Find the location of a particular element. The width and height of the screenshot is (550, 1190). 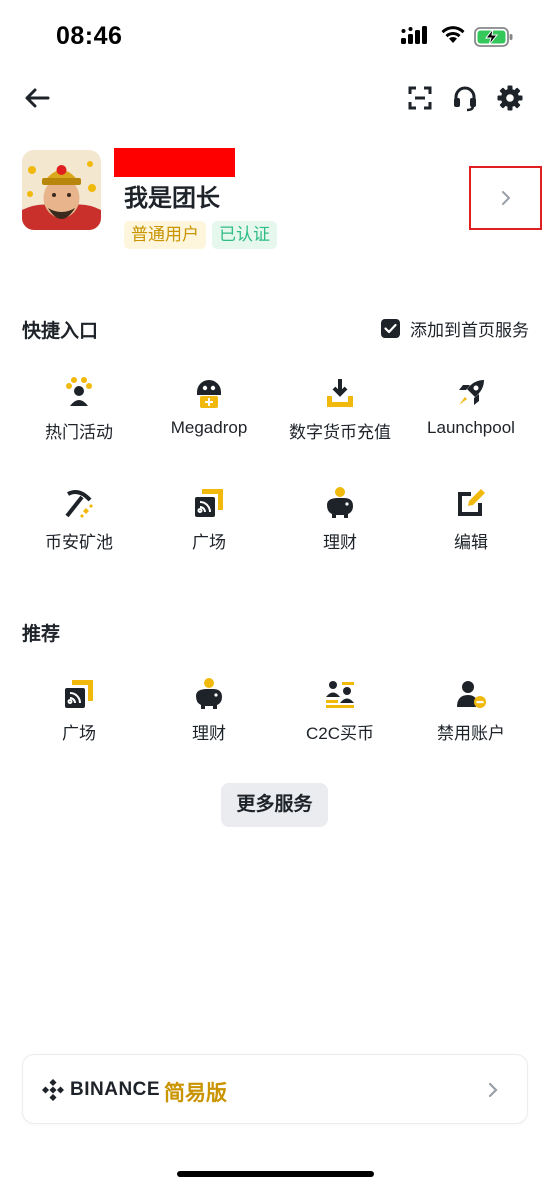

binance-logo-icon is located at coordinates (53, 1090).